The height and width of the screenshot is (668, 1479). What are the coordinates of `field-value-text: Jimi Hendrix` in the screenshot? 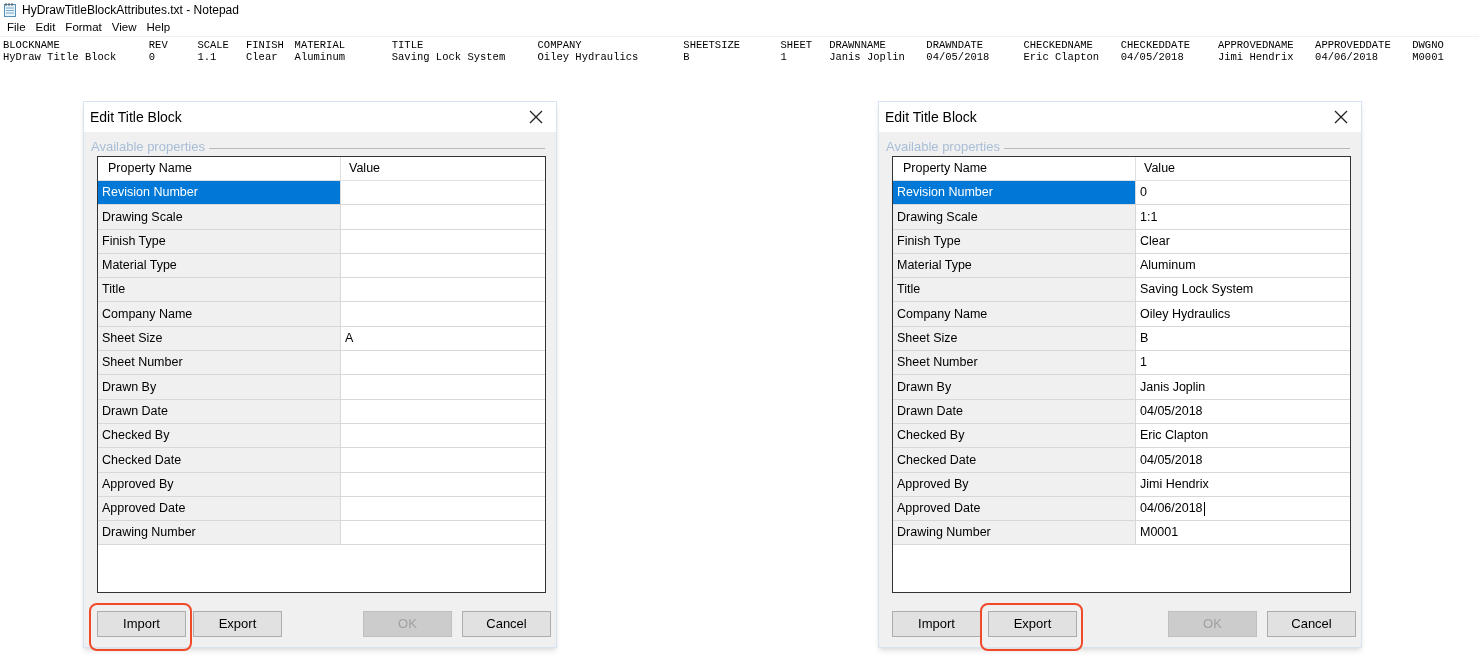 It's located at (1256, 57).